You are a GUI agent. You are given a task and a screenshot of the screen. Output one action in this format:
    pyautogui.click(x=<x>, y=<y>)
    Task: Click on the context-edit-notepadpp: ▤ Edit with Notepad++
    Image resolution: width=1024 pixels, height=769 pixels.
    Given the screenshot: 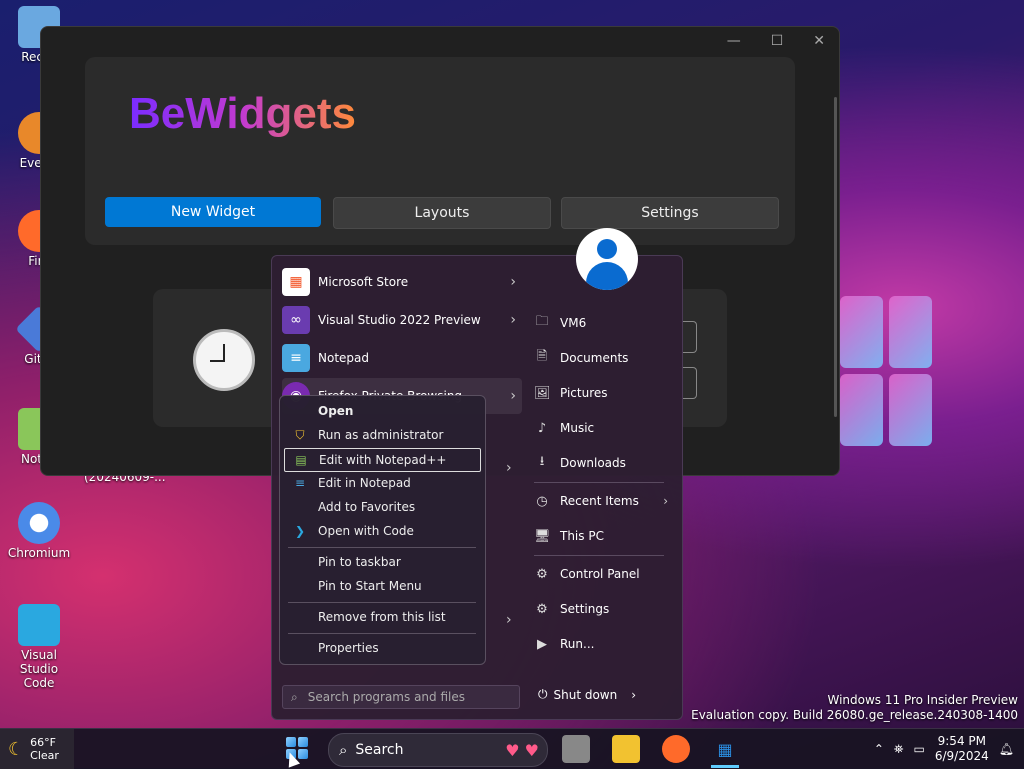 What is the action you would take?
    pyautogui.click(x=382, y=460)
    